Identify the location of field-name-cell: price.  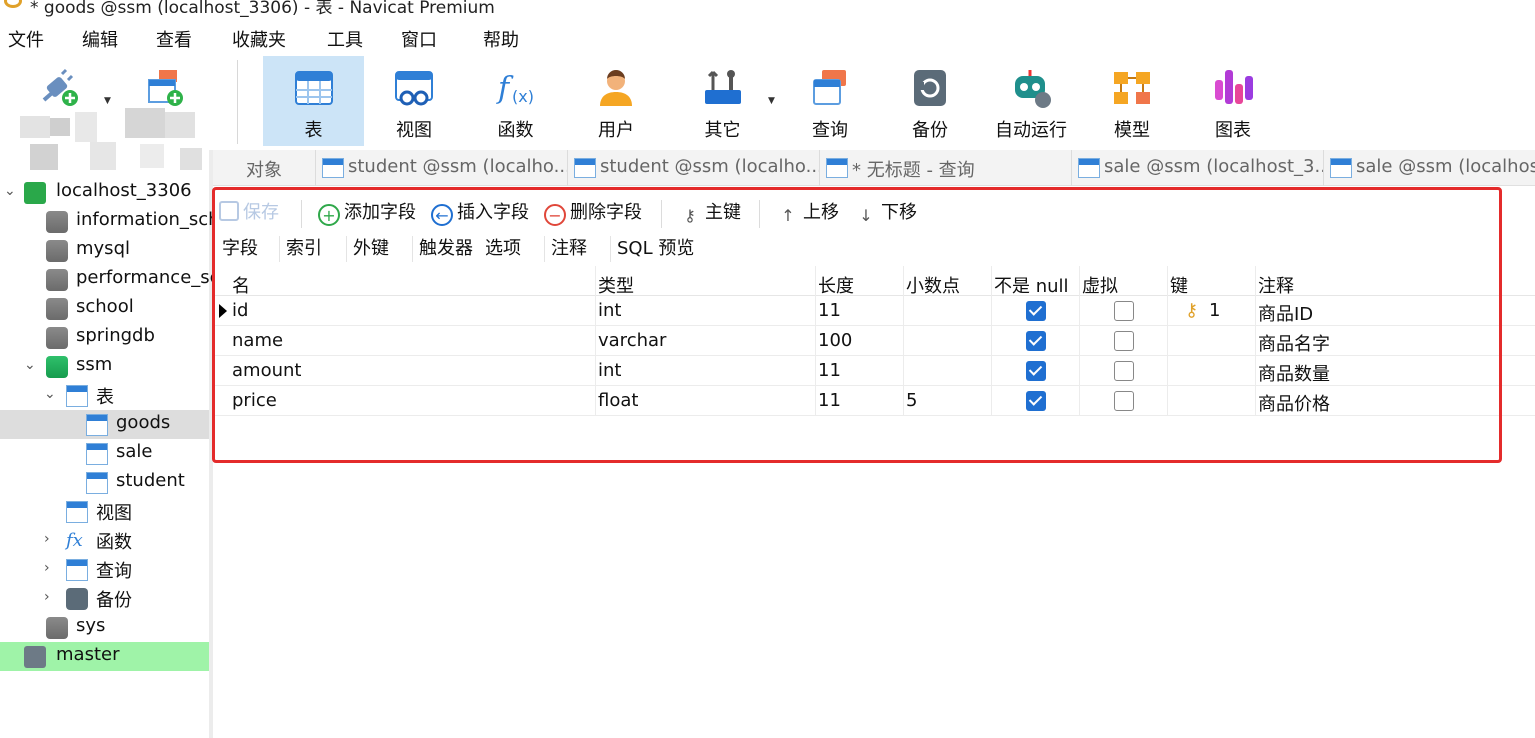
(254, 400).